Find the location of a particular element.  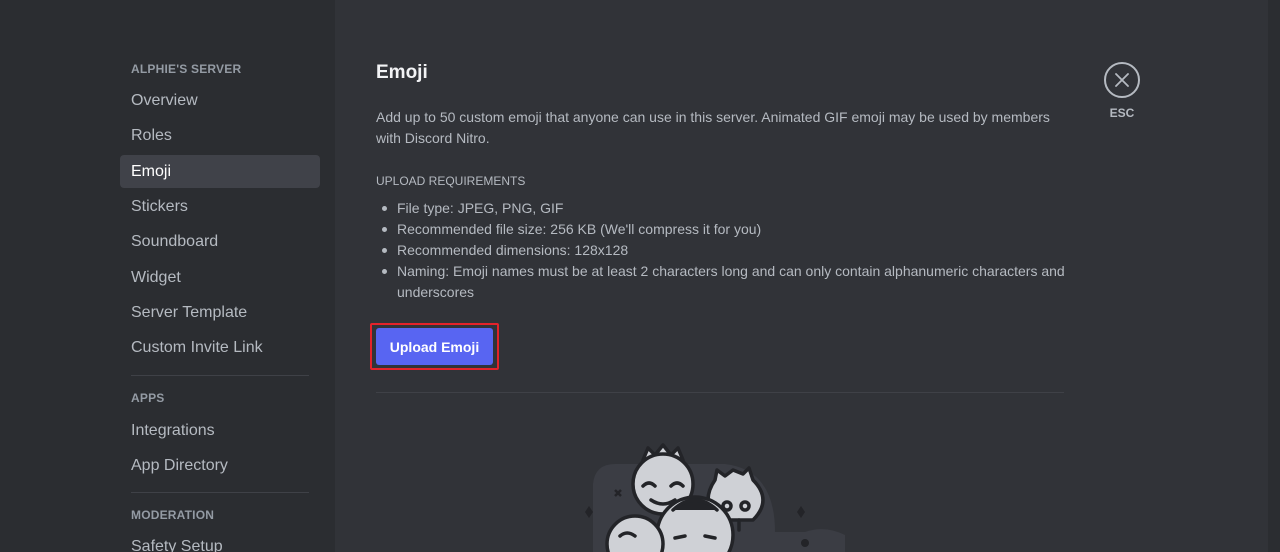

sidebar-section-moderation-header: MODERATION is located at coordinates (173, 515).